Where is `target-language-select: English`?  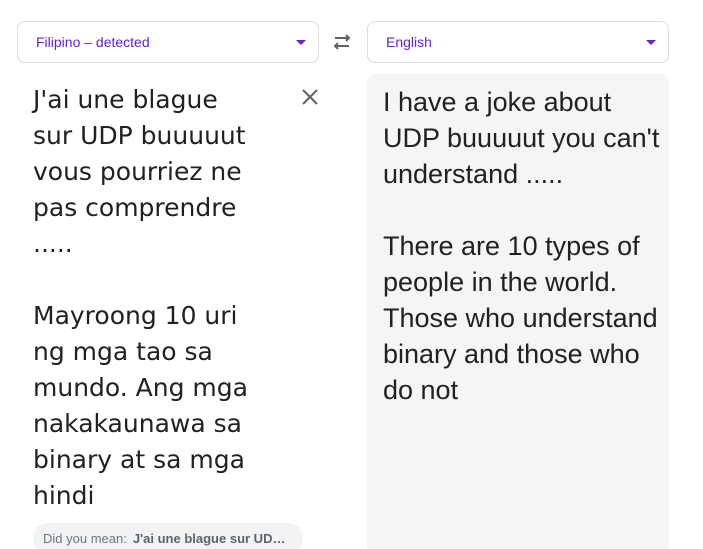 target-language-select: English is located at coordinates (518, 42).